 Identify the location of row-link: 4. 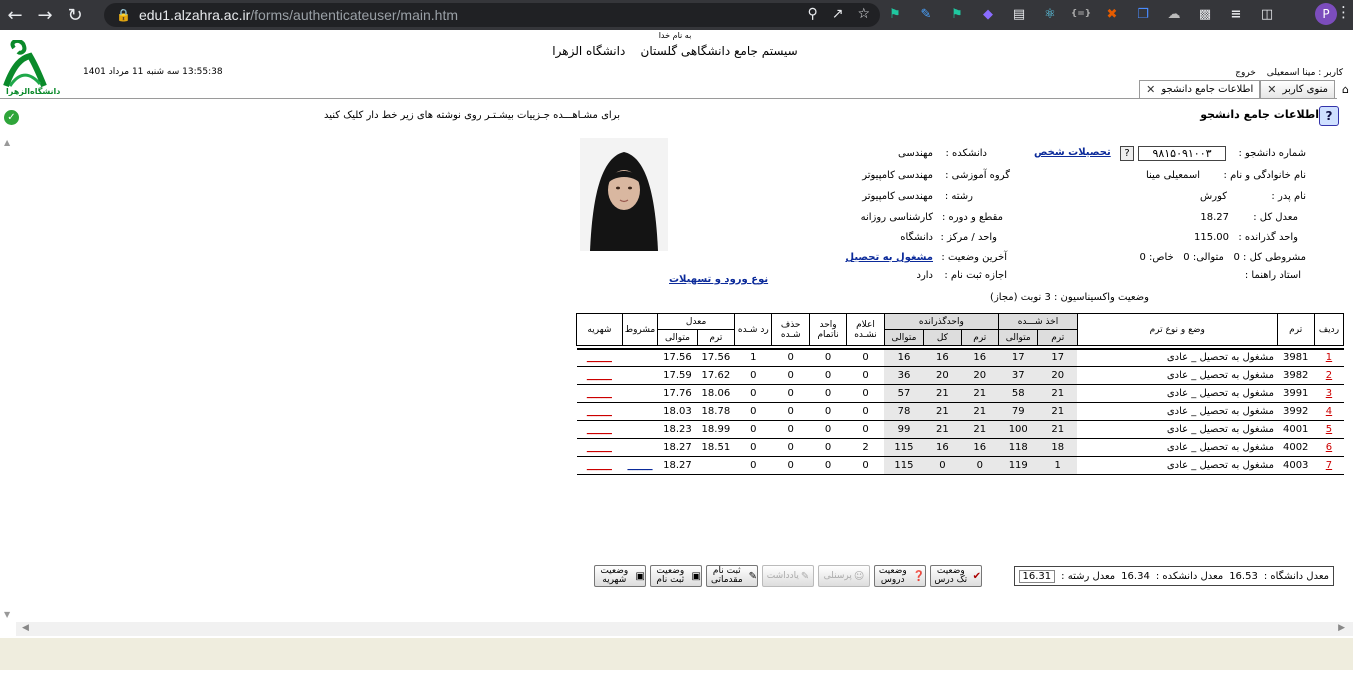
(1329, 411).